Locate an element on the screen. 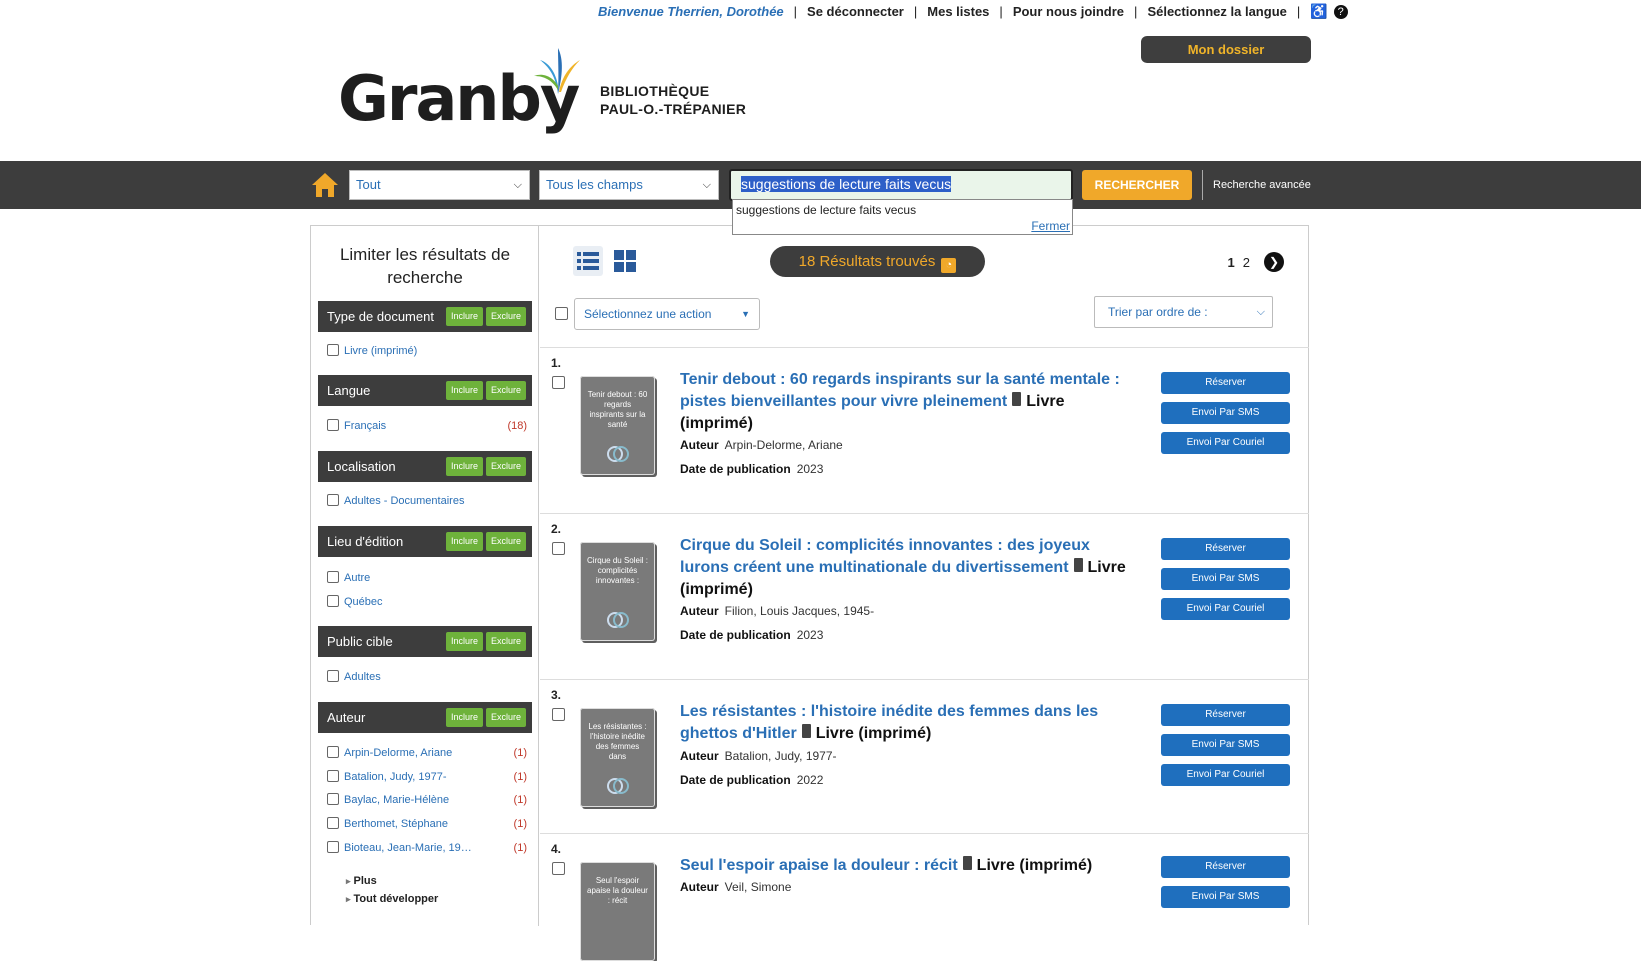  author-value: Veil, Simone is located at coordinates (758, 887).